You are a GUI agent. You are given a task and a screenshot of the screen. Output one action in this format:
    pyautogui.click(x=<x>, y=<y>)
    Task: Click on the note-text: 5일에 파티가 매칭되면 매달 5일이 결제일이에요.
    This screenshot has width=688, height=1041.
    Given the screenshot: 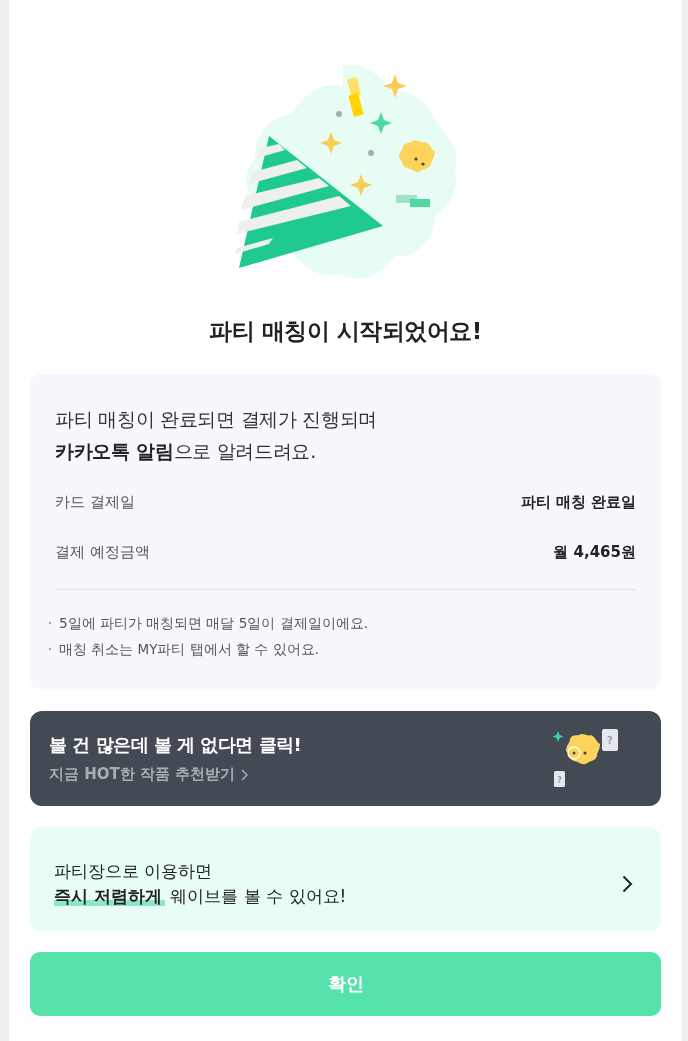 What is the action you would take?
    pyautogui.click(x=213, y=623)
    